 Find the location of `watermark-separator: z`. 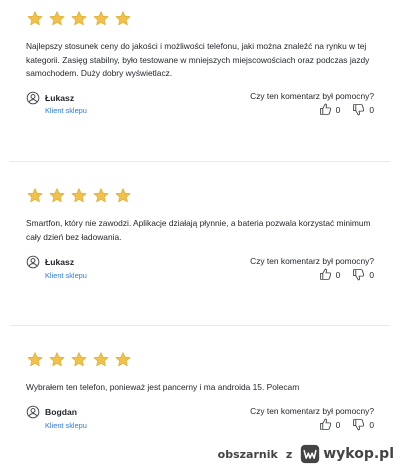

watermark-separator: z is located at coordinates (289, 454).